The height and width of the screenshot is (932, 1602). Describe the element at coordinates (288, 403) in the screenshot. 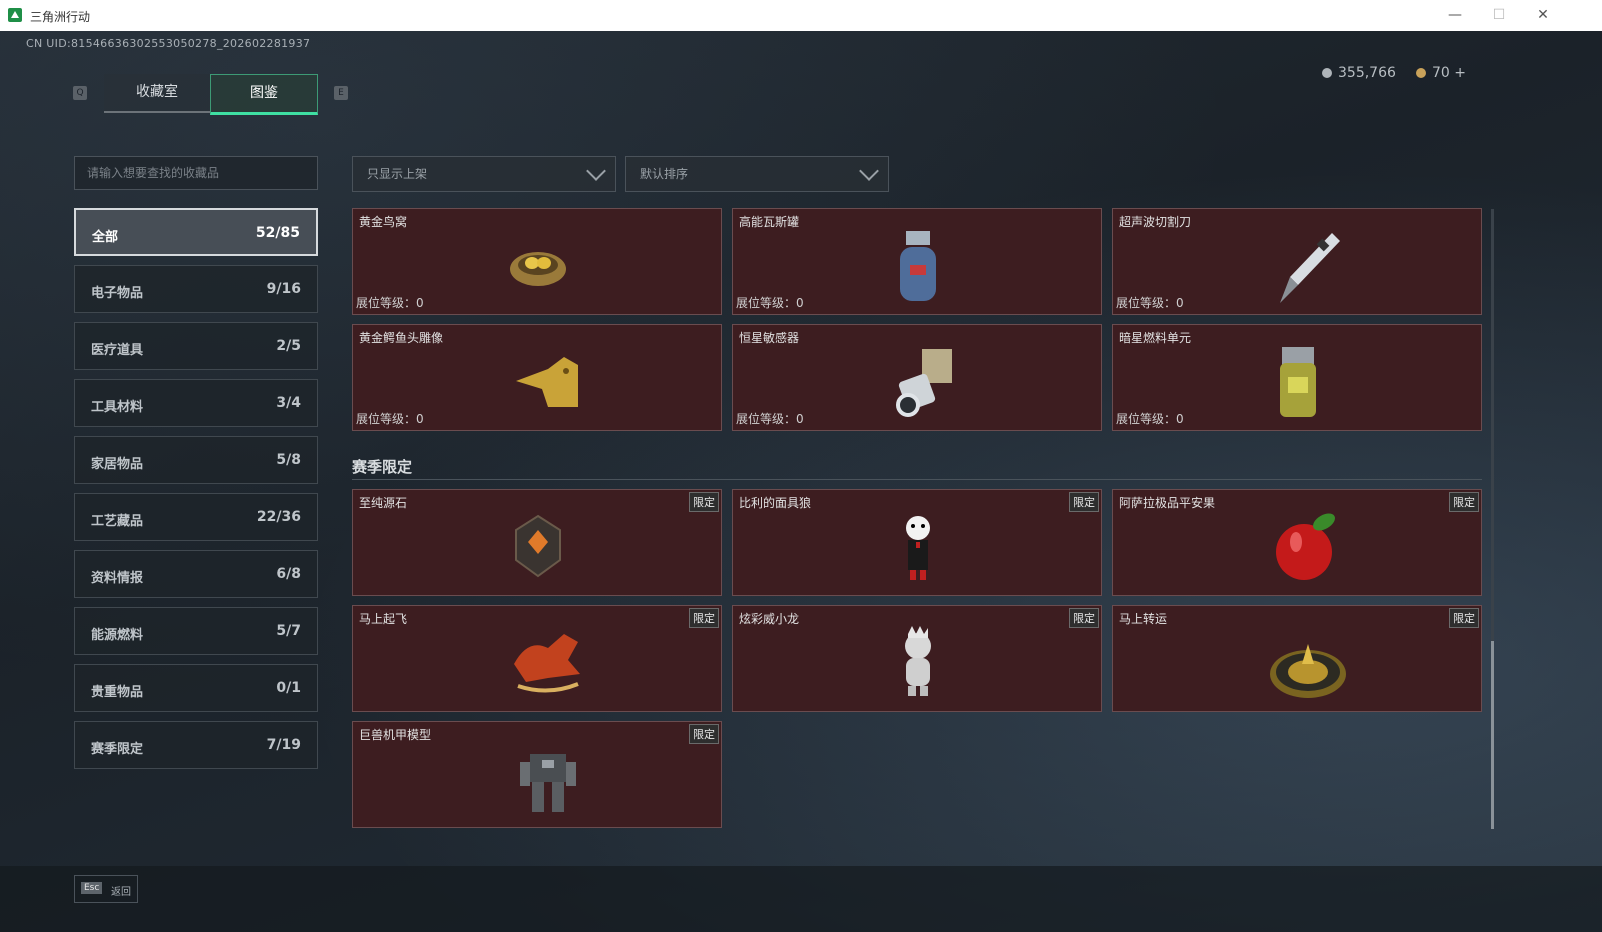

I see `category-count: 3/4` at that location.